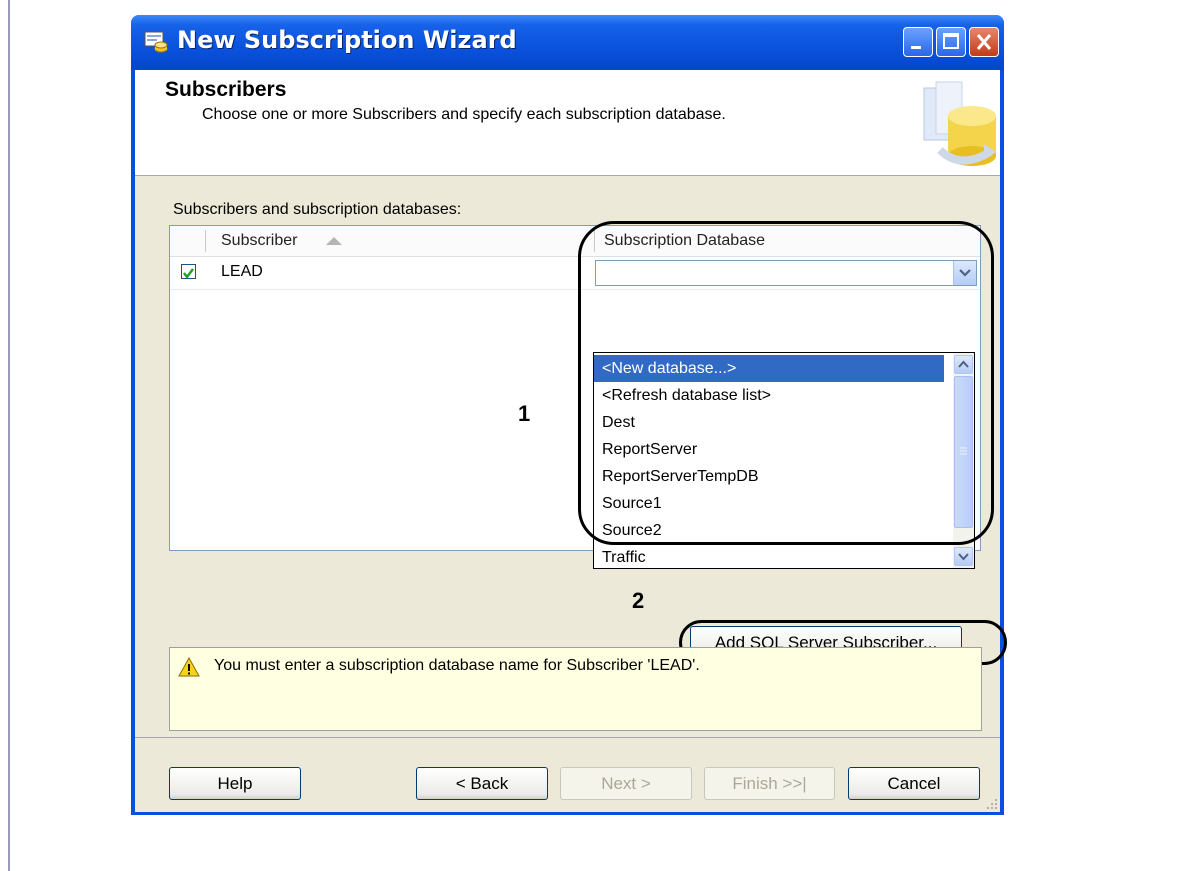 This screenshot has height=871, width=1202. What do you see at coordinates (914, 783) in the screenshot?
I see `cancel-button: Cancel` at bounding box center [914, 783].